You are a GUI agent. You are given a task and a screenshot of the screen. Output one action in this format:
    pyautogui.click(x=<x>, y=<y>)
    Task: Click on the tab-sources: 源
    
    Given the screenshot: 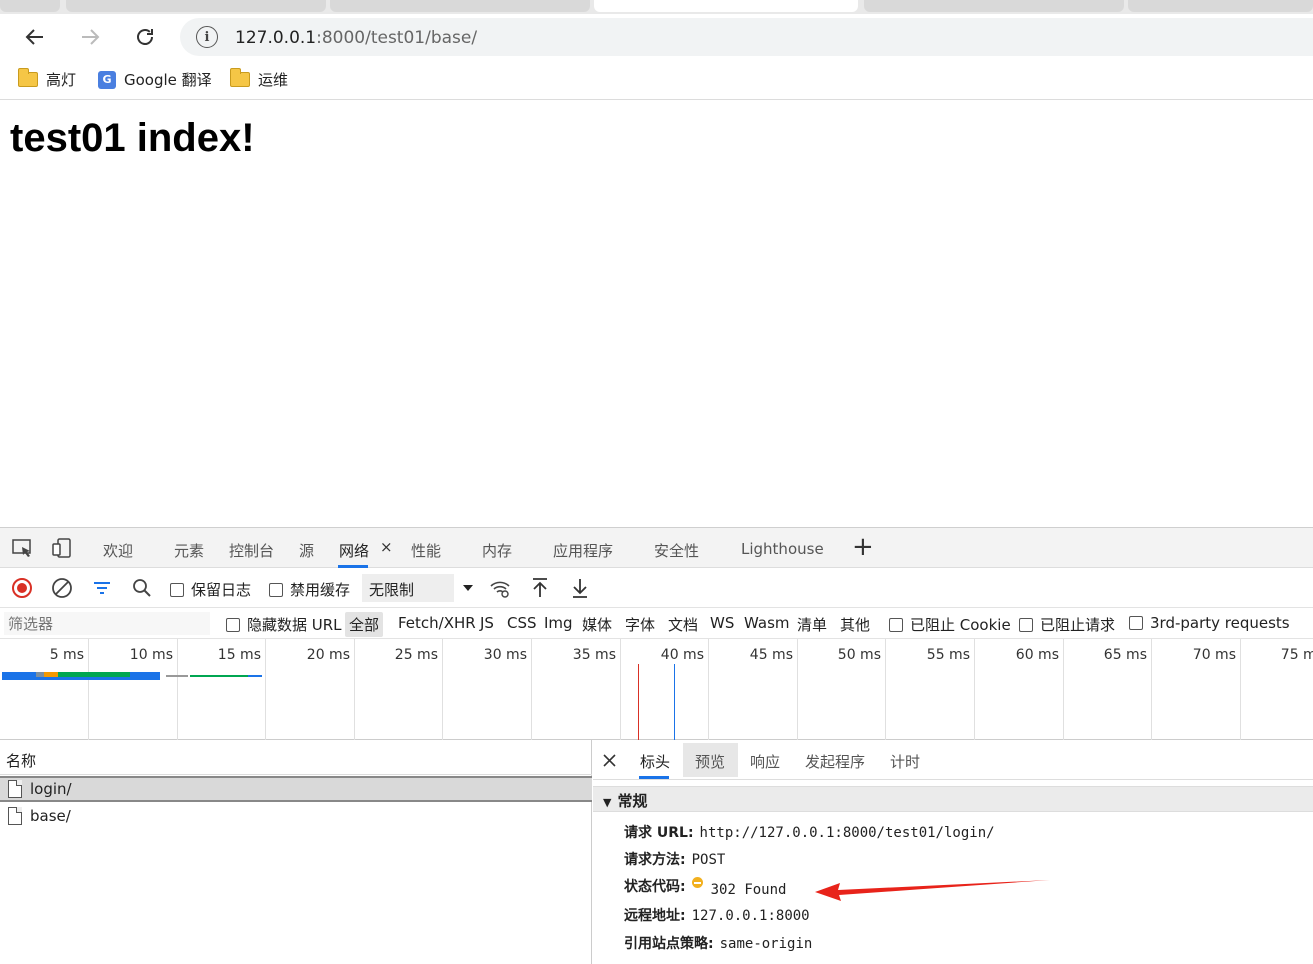 What is the action you would take?
    pyautogui.click(x=306, y=550)
    